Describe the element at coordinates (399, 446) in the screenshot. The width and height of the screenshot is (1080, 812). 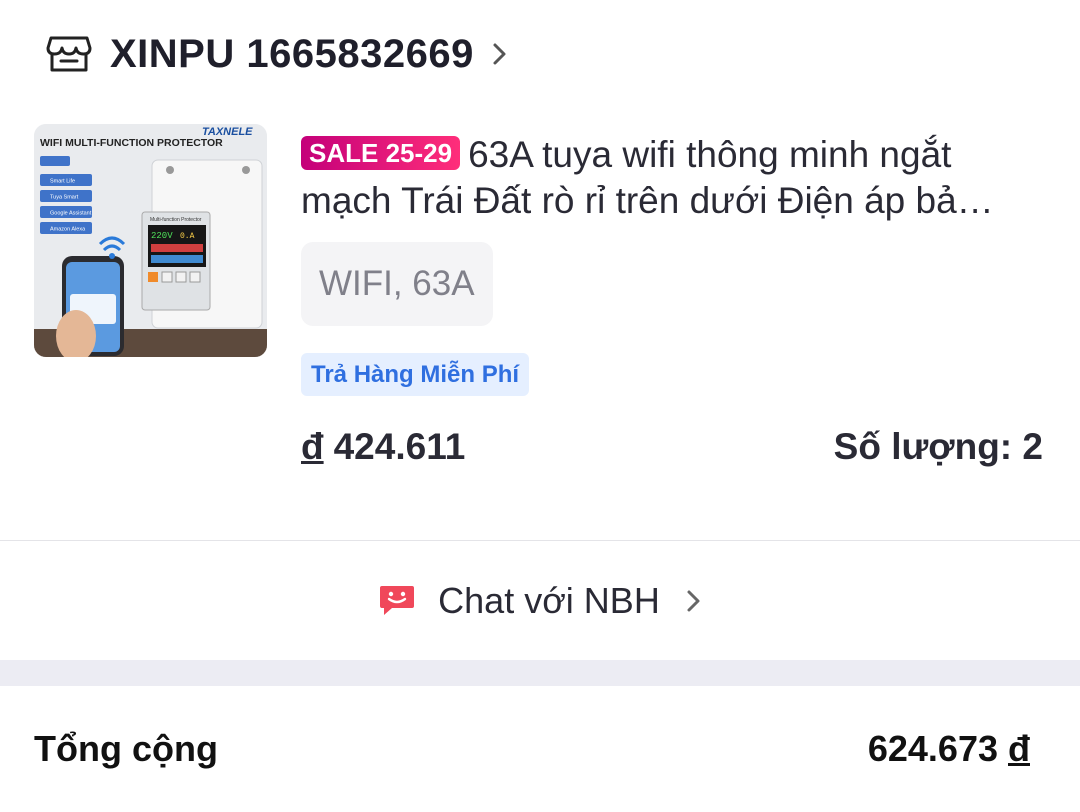
I see `price-value: 424.611` at that location.